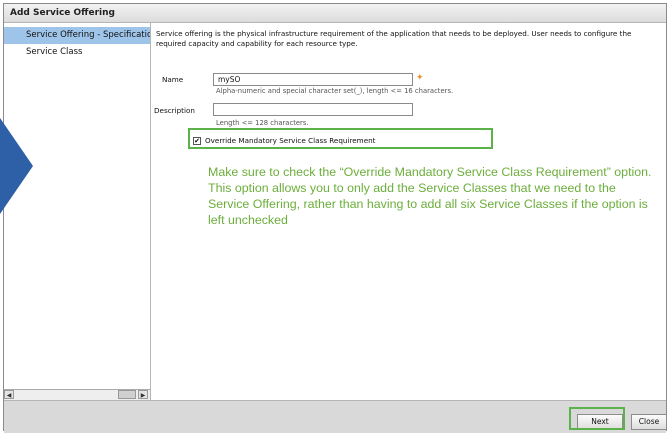 This screenshot has width=671, height=435. Describe the element at coordinates (77, 394) in the screenshot. I see `sidebar-horizontal-scrollbar: ◀ ▶` at that location.